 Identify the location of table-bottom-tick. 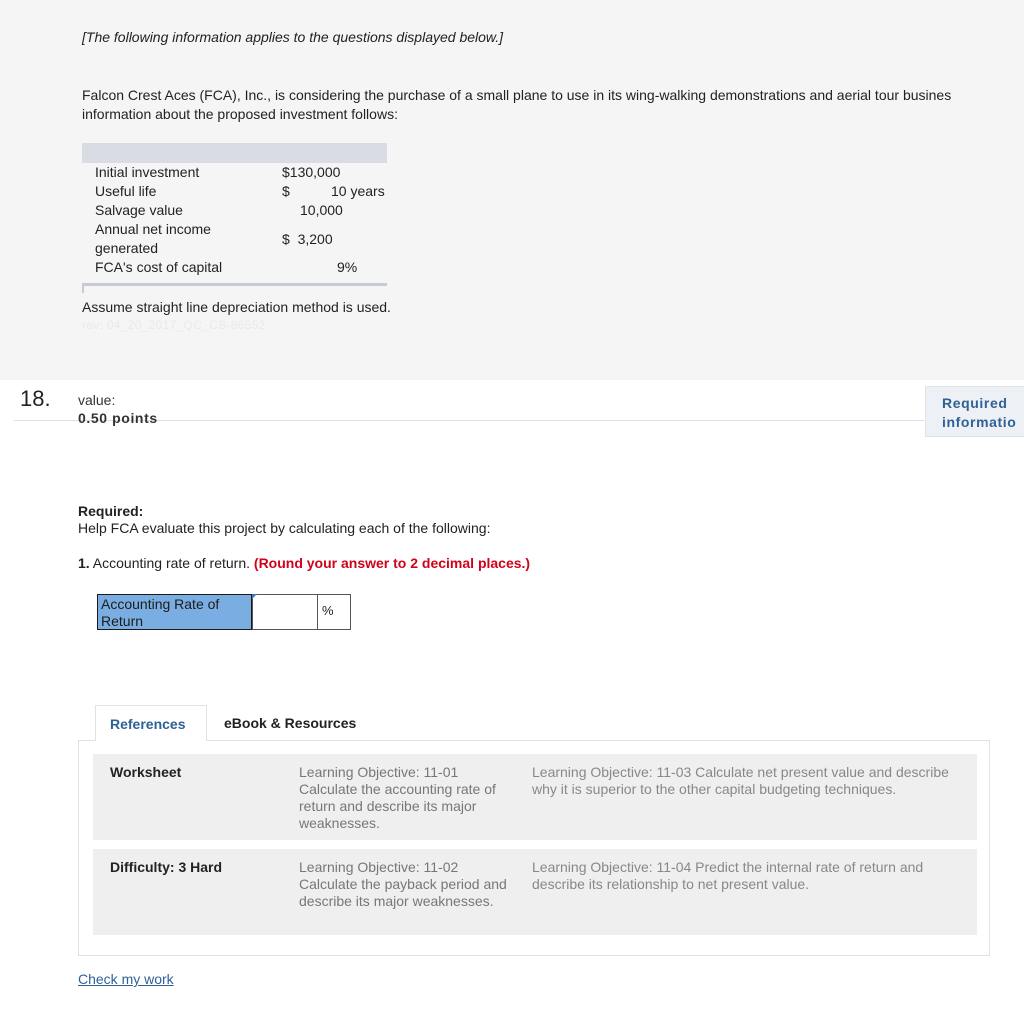
(83, 288).